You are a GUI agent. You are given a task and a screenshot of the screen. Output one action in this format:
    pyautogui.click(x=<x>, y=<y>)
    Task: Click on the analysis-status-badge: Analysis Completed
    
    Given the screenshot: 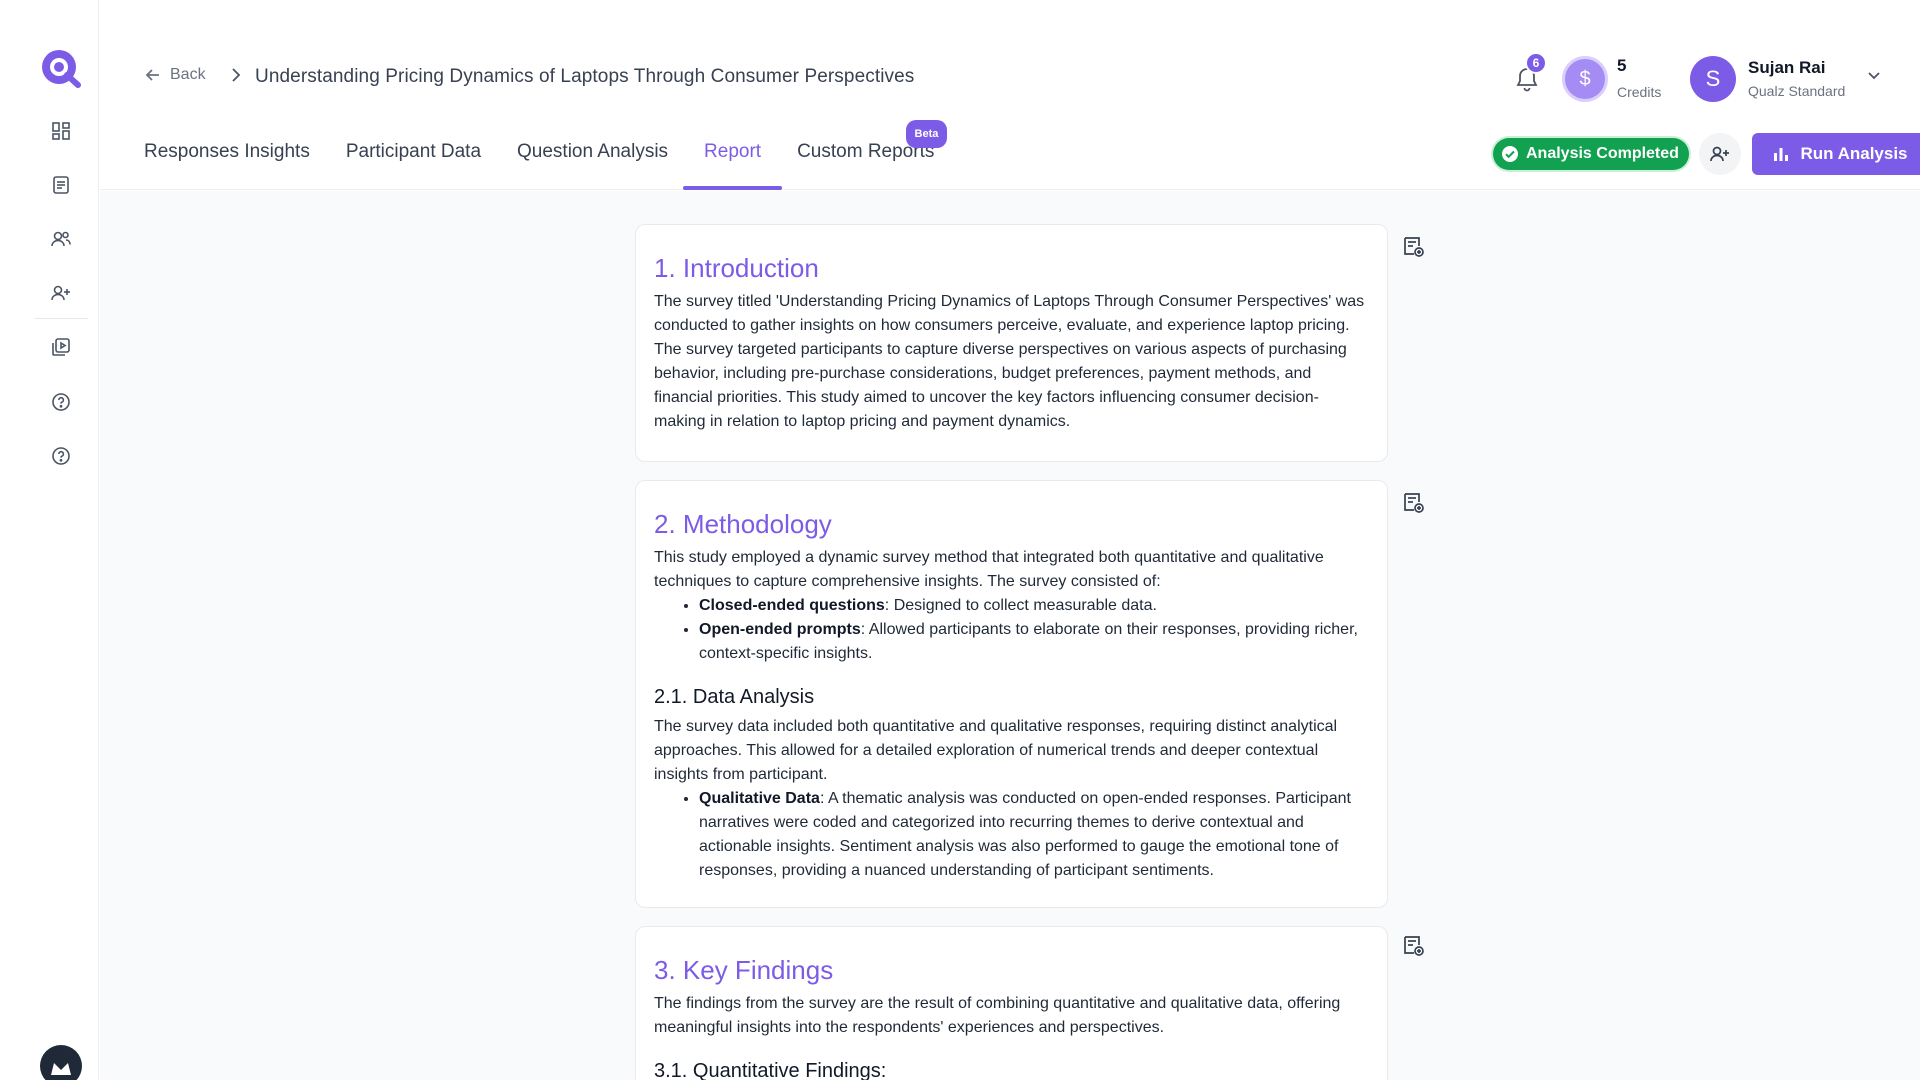 What is the action you would take?
    pyautogui.click(x=1591, y=154)
    